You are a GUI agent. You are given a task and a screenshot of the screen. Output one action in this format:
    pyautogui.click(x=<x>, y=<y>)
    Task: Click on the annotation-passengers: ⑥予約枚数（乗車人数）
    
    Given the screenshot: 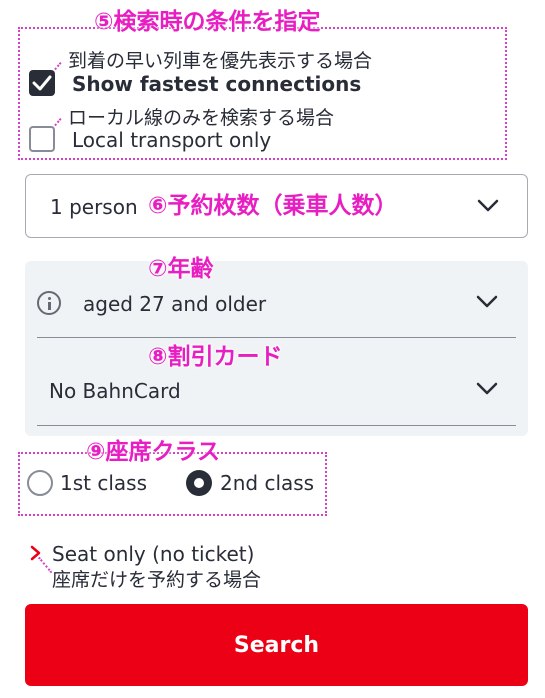 What is the action you would take?
    pyautogui.click(x=273, y=206)
    